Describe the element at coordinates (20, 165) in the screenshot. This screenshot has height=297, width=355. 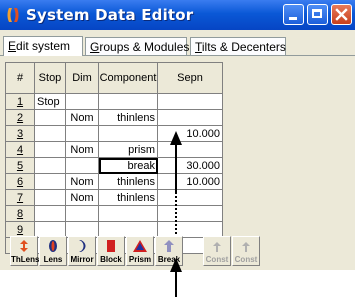
I see `row-number-cell: 5` at that location.